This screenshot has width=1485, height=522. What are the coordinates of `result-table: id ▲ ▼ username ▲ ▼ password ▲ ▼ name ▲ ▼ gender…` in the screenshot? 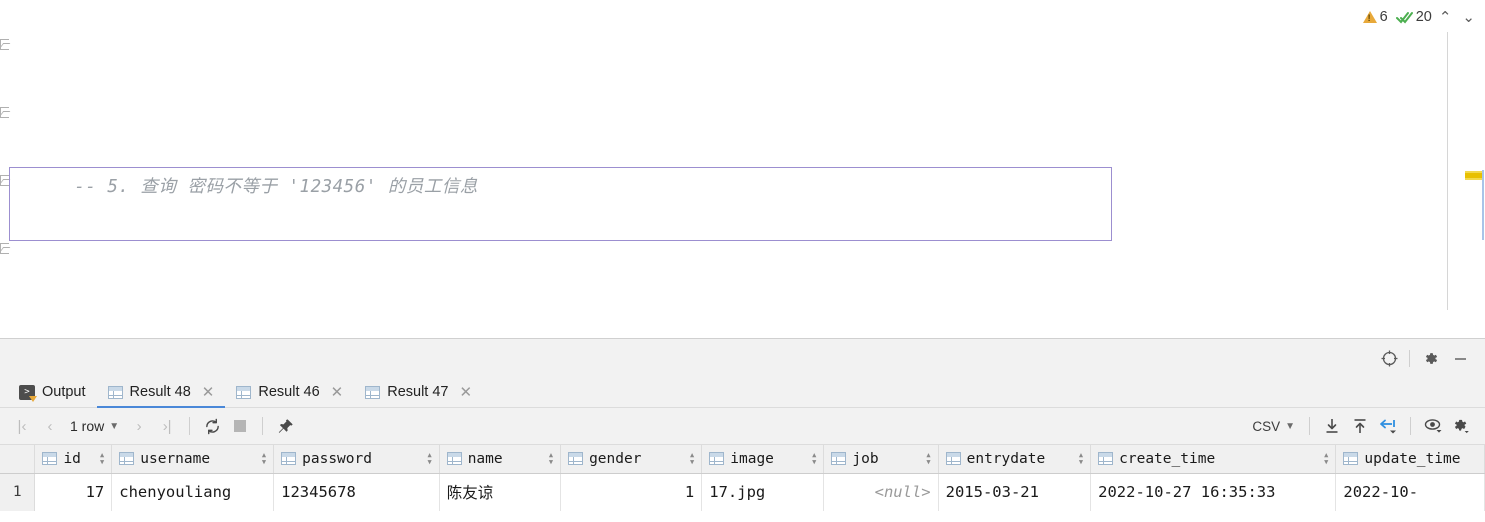 It's located at (742, 478).